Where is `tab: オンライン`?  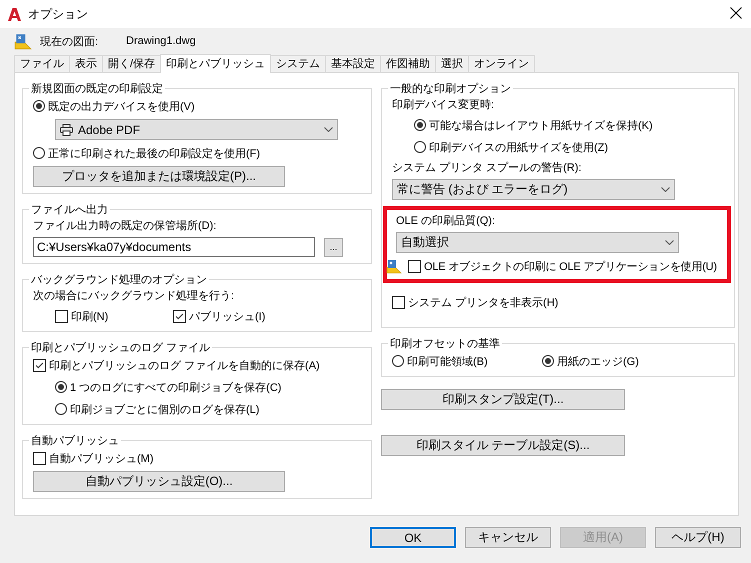 tab: オンライン is located at coordinates (502, 63).